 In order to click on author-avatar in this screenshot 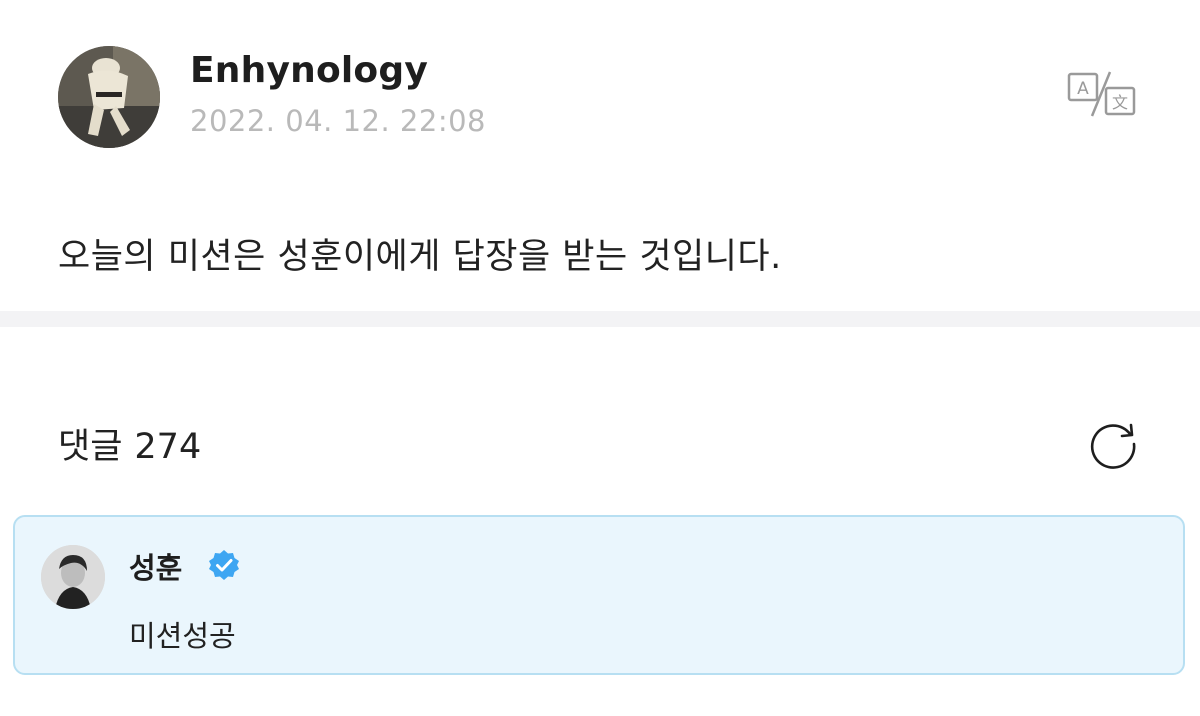, I will do `click(109, 97)`.